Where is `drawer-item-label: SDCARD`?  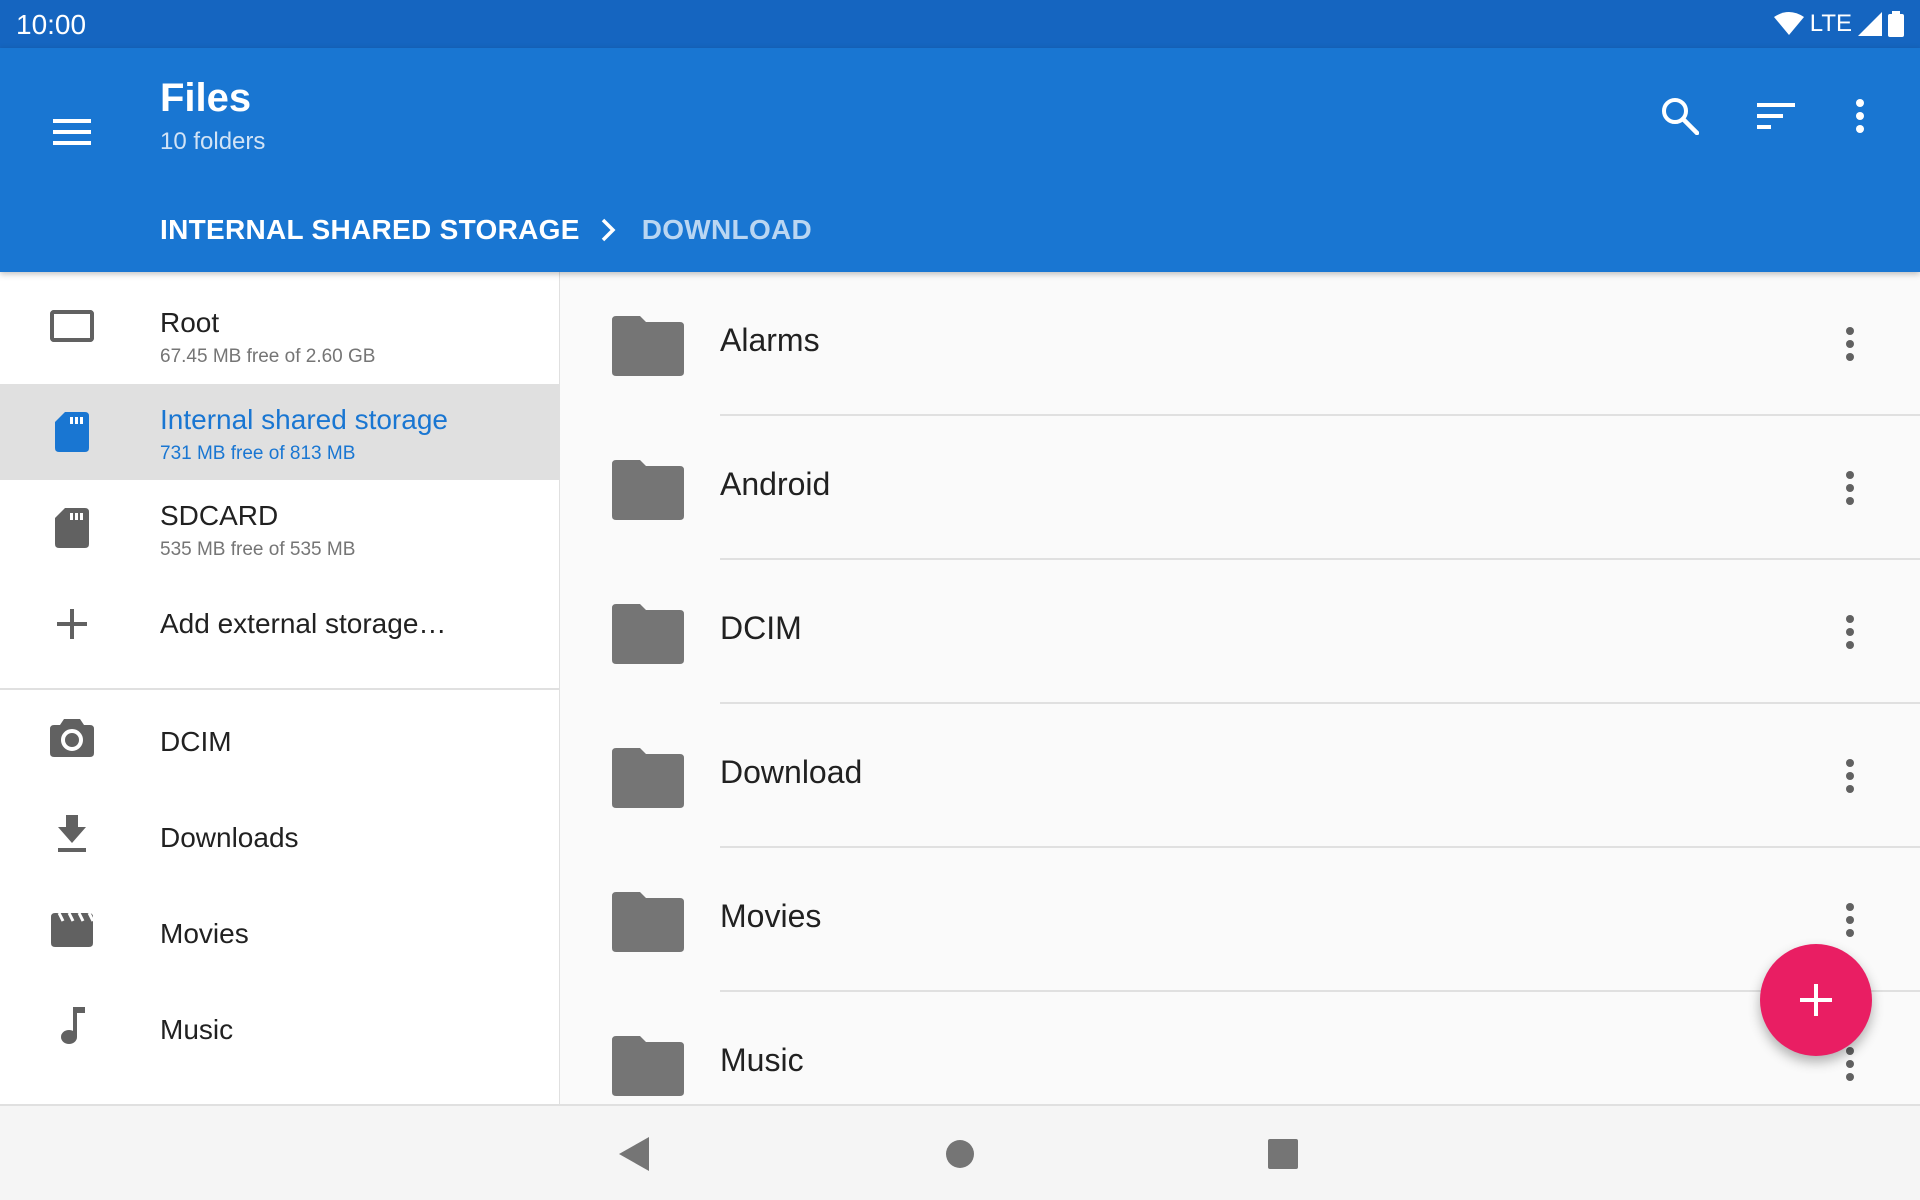 drawer-item-label: SDCARD is located at coordinates (219, 515).